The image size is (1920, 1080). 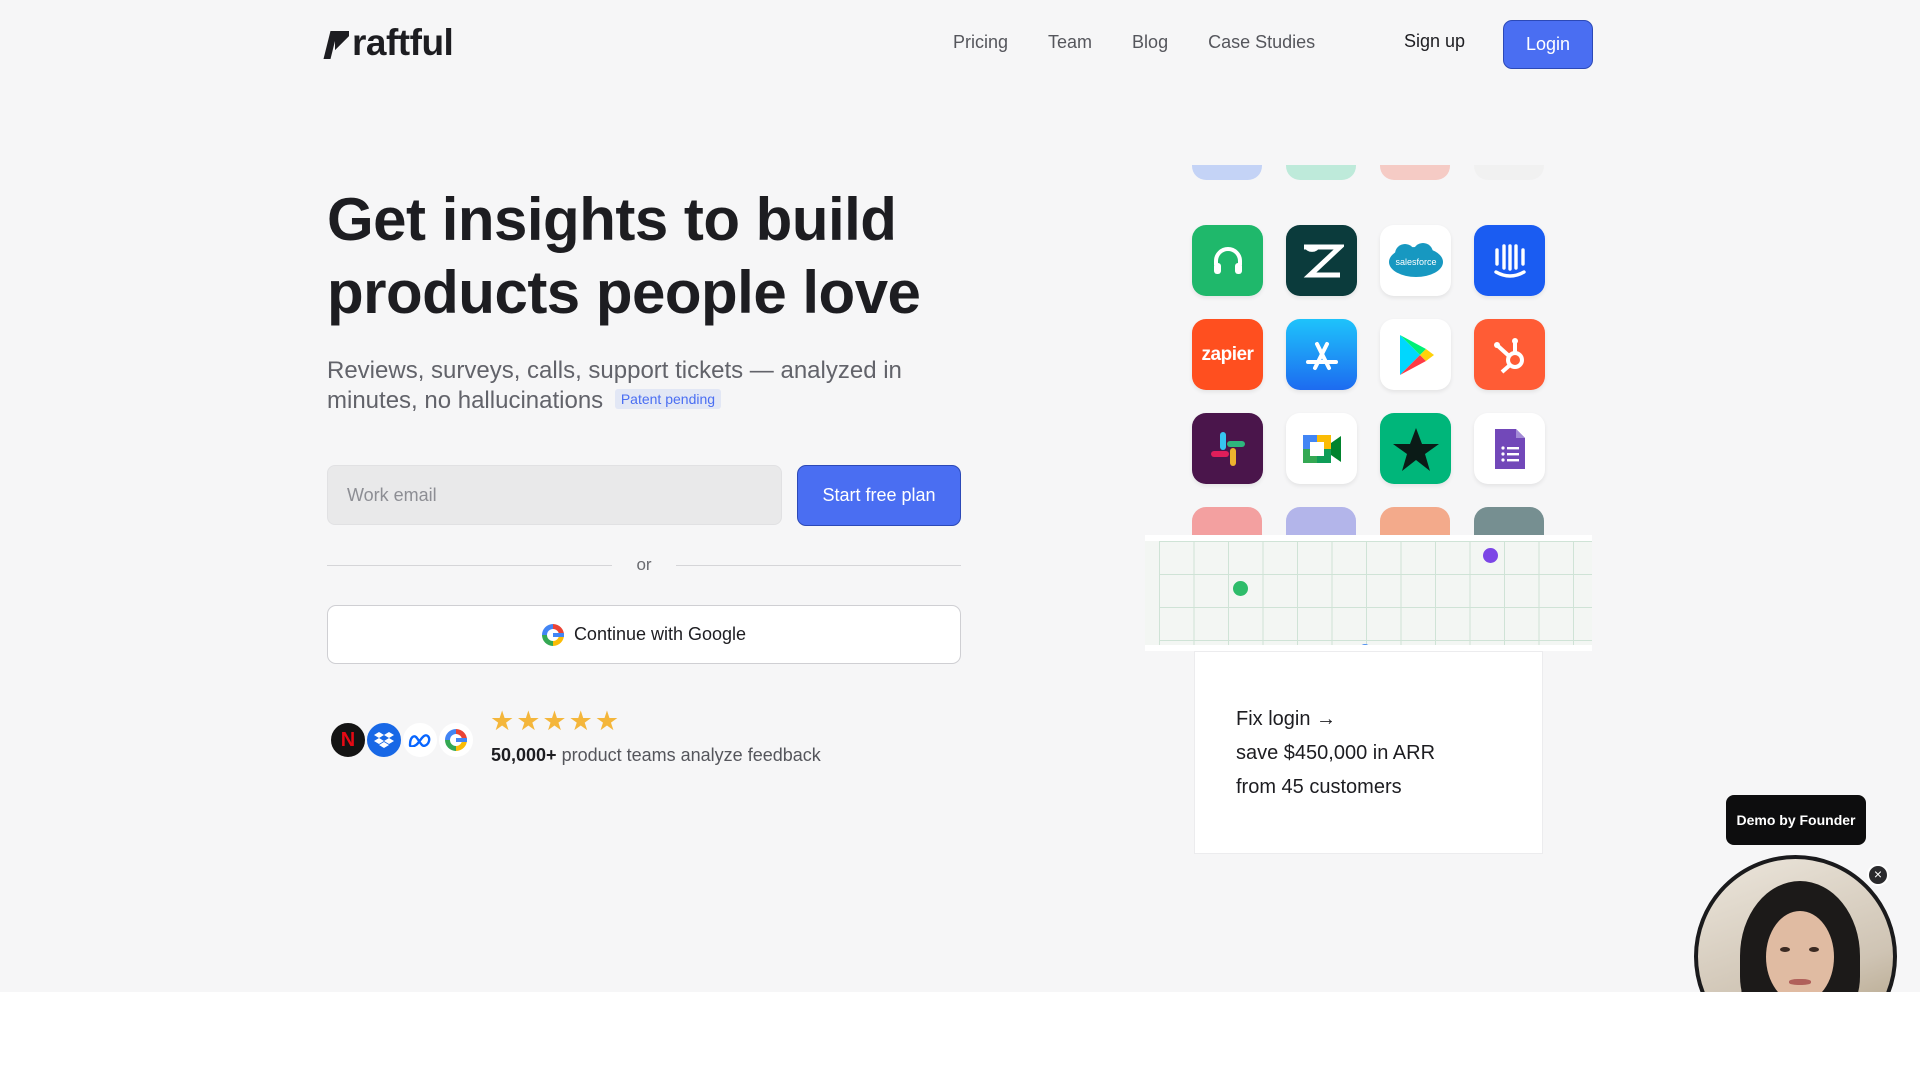 What do you see at coordinates (524, 755) in the screenshot?
I see `teams-count: 50,000+` at bounding box center [524, 755].